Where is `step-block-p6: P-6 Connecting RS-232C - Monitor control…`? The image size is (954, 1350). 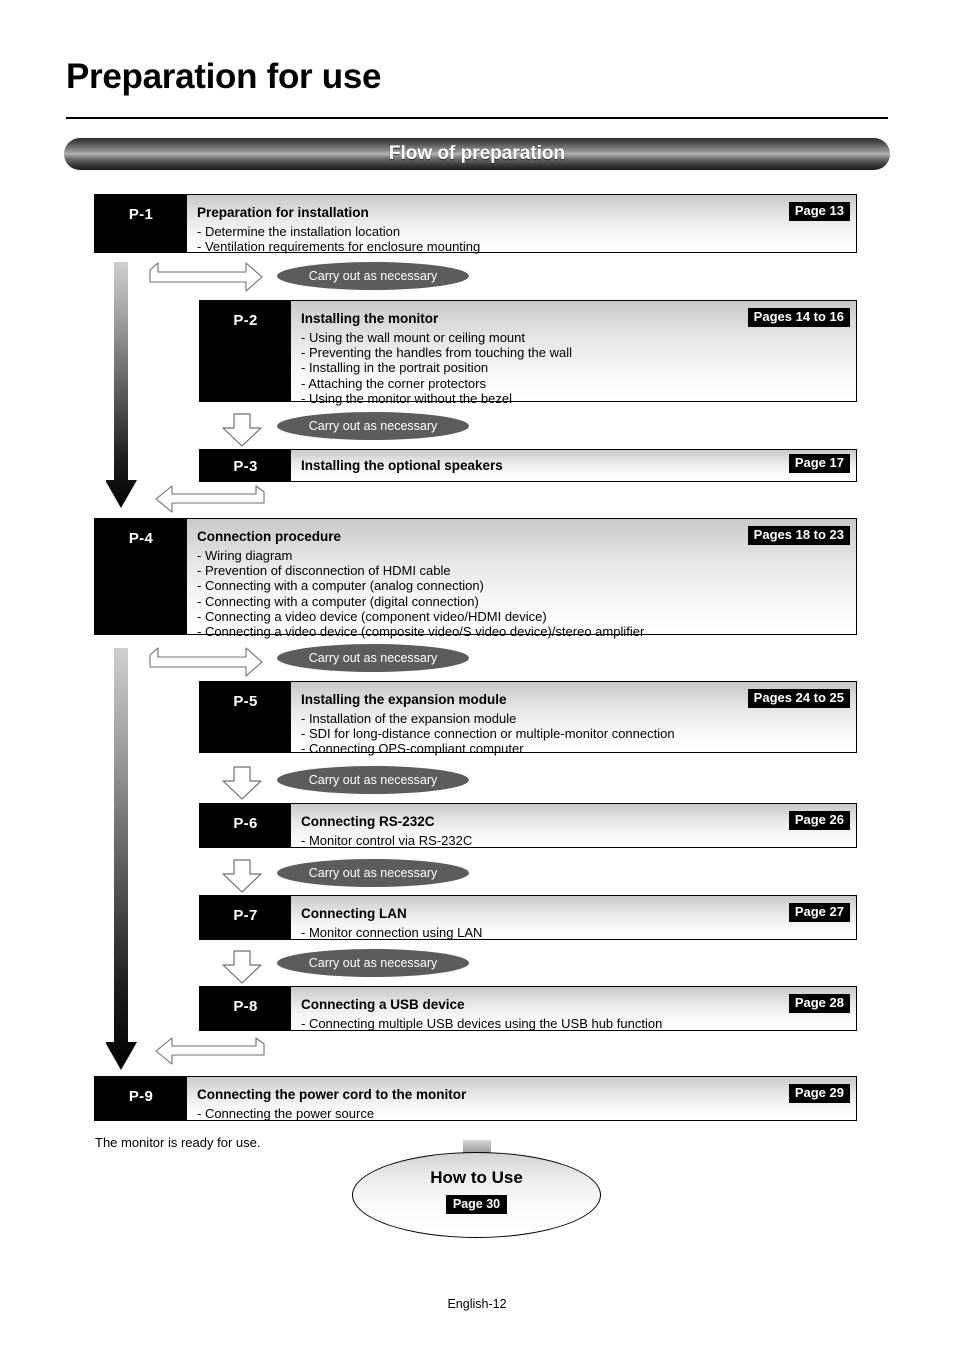 step-block-p6: P-6 Connecting RS-232C - Monitor control… is located at coordinates (528, 825).